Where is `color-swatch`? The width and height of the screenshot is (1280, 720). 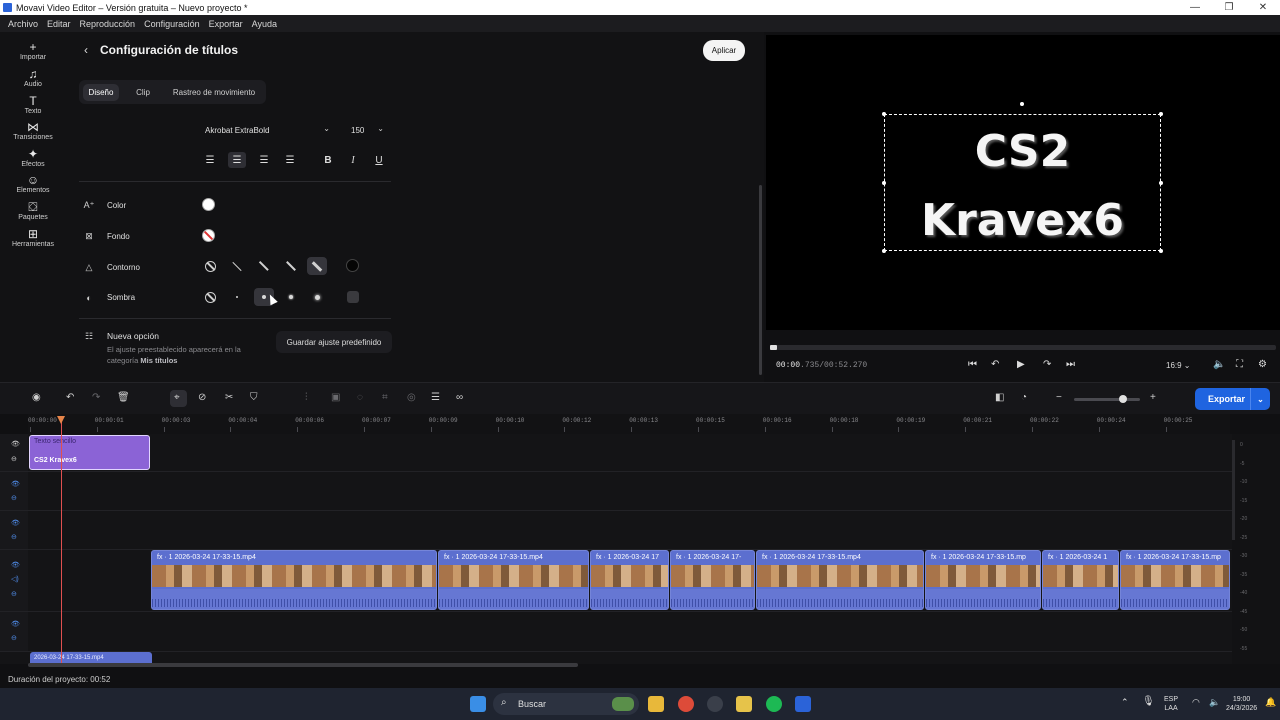 color-swatch is located at coordinates (208, 204).